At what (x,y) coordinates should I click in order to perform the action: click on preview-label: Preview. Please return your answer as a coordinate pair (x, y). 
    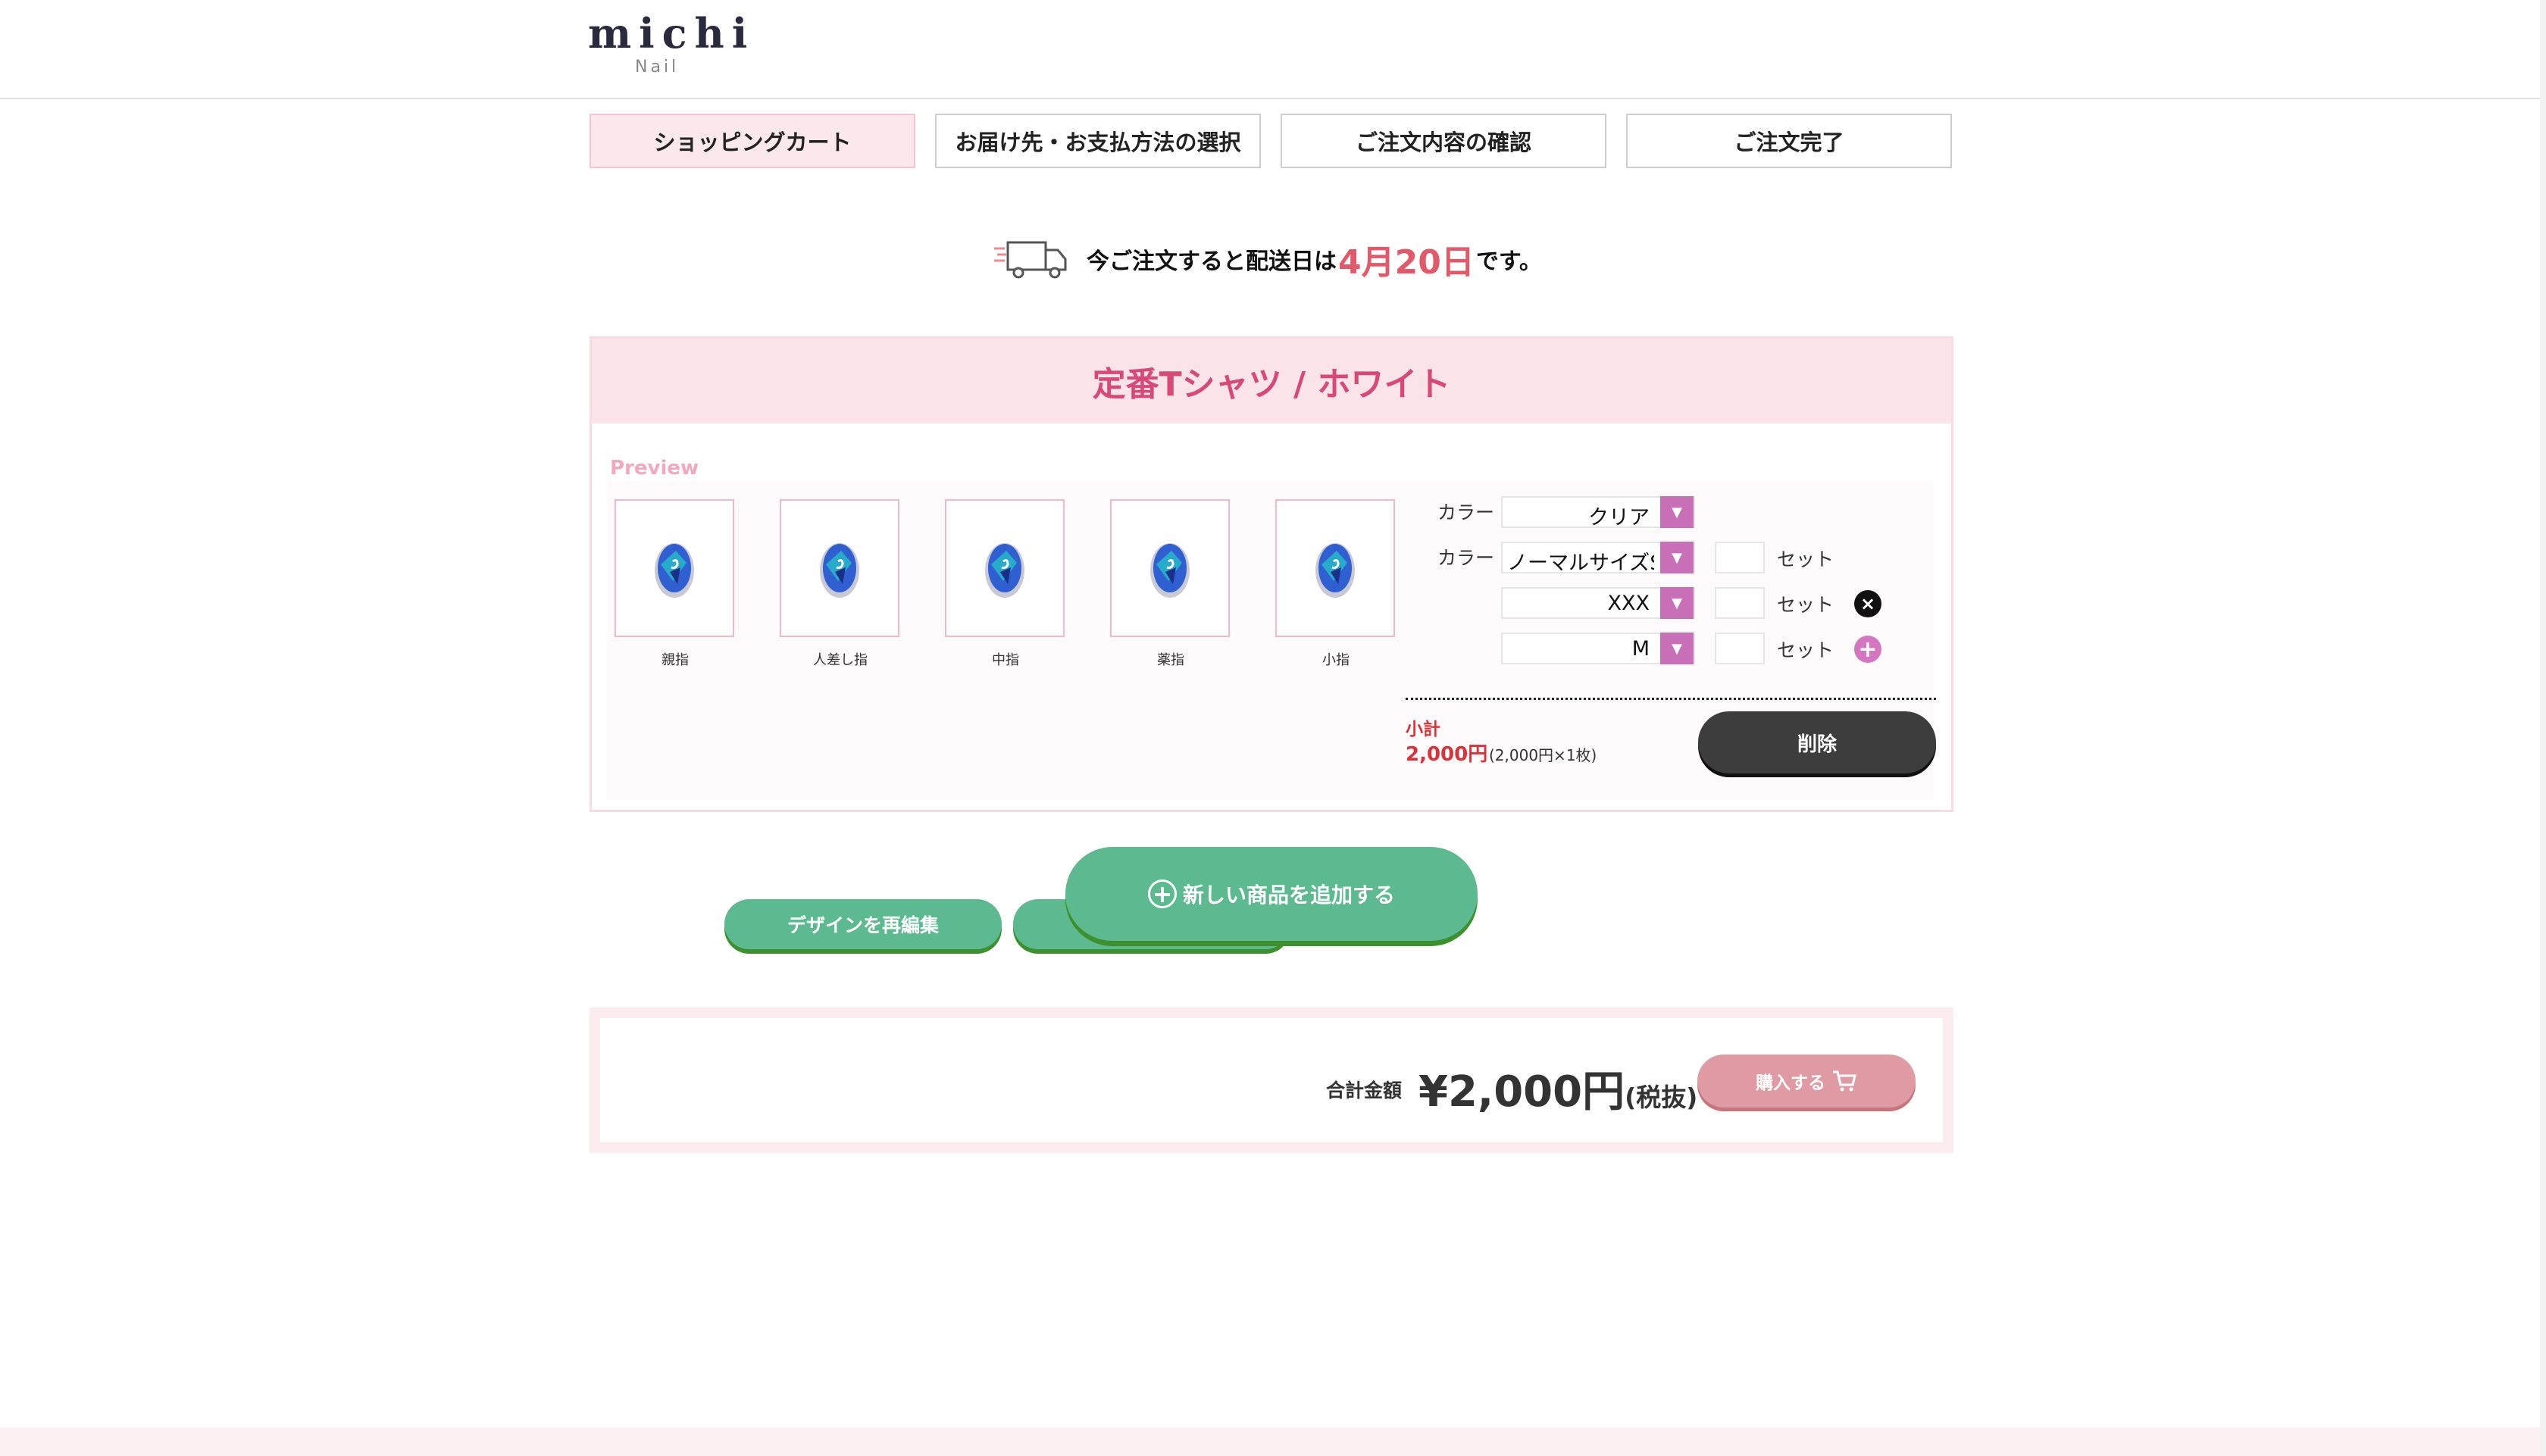
    Looking at the image, I should click on (654, 468).